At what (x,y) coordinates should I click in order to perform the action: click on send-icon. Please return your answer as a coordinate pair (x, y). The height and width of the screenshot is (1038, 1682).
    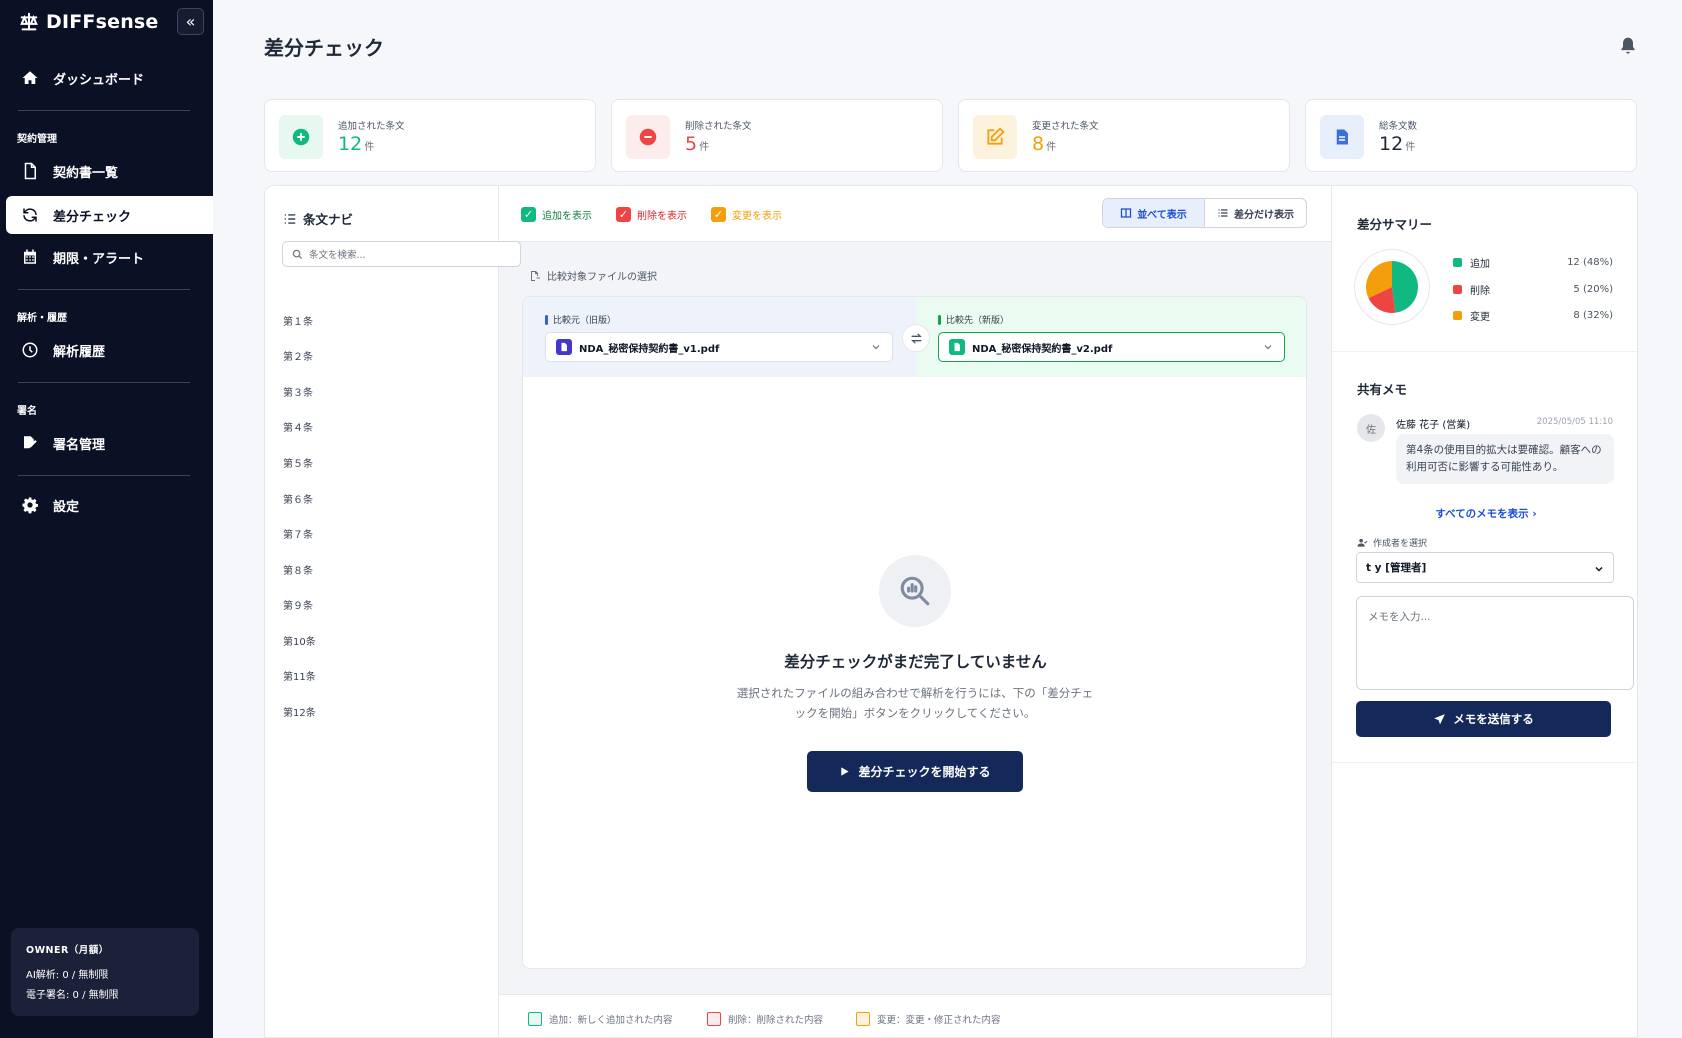
    Looking at the image, I should click on (1440, 718).